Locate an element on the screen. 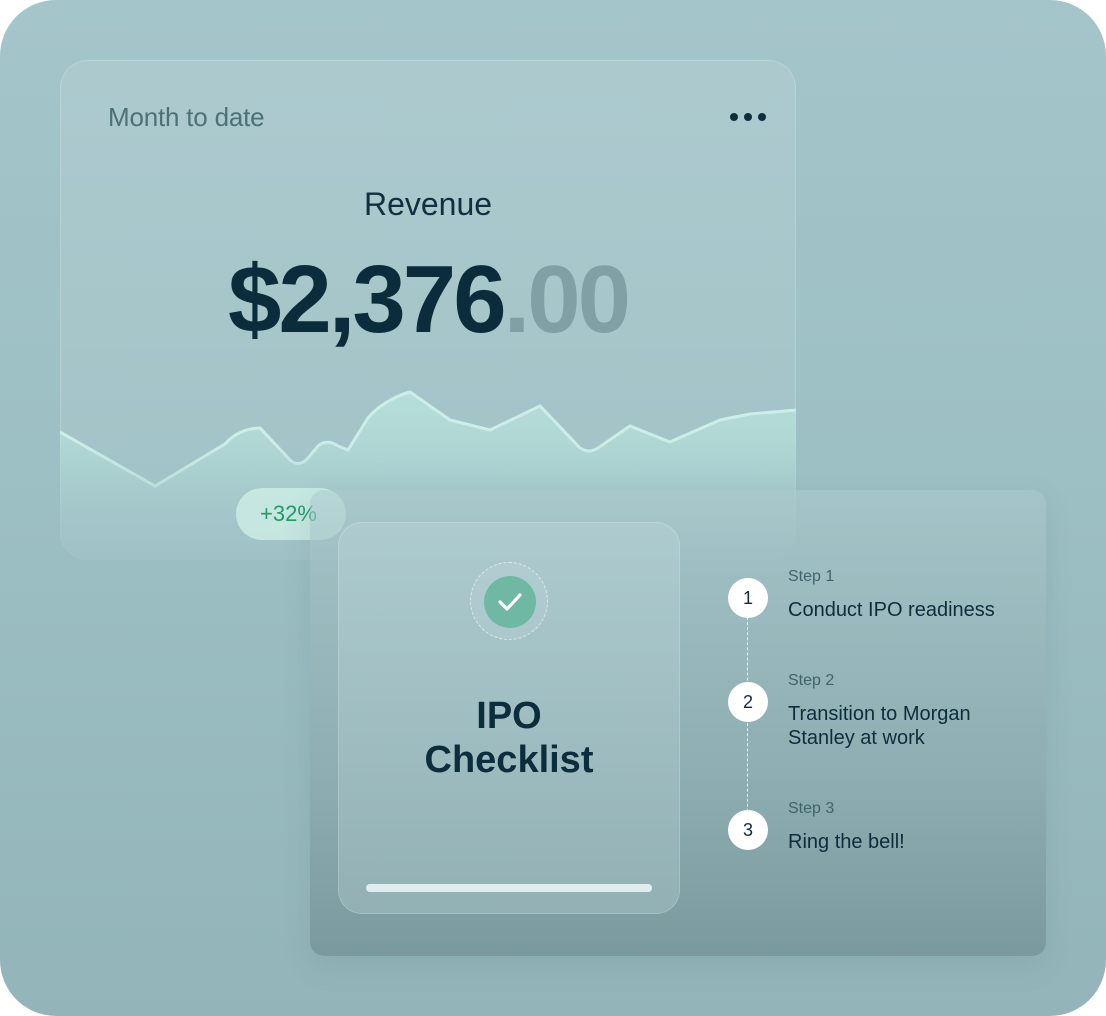 The width and height of the screenshot is (1106, 1016). step-number: 2 is located at coordinates (748, 702).